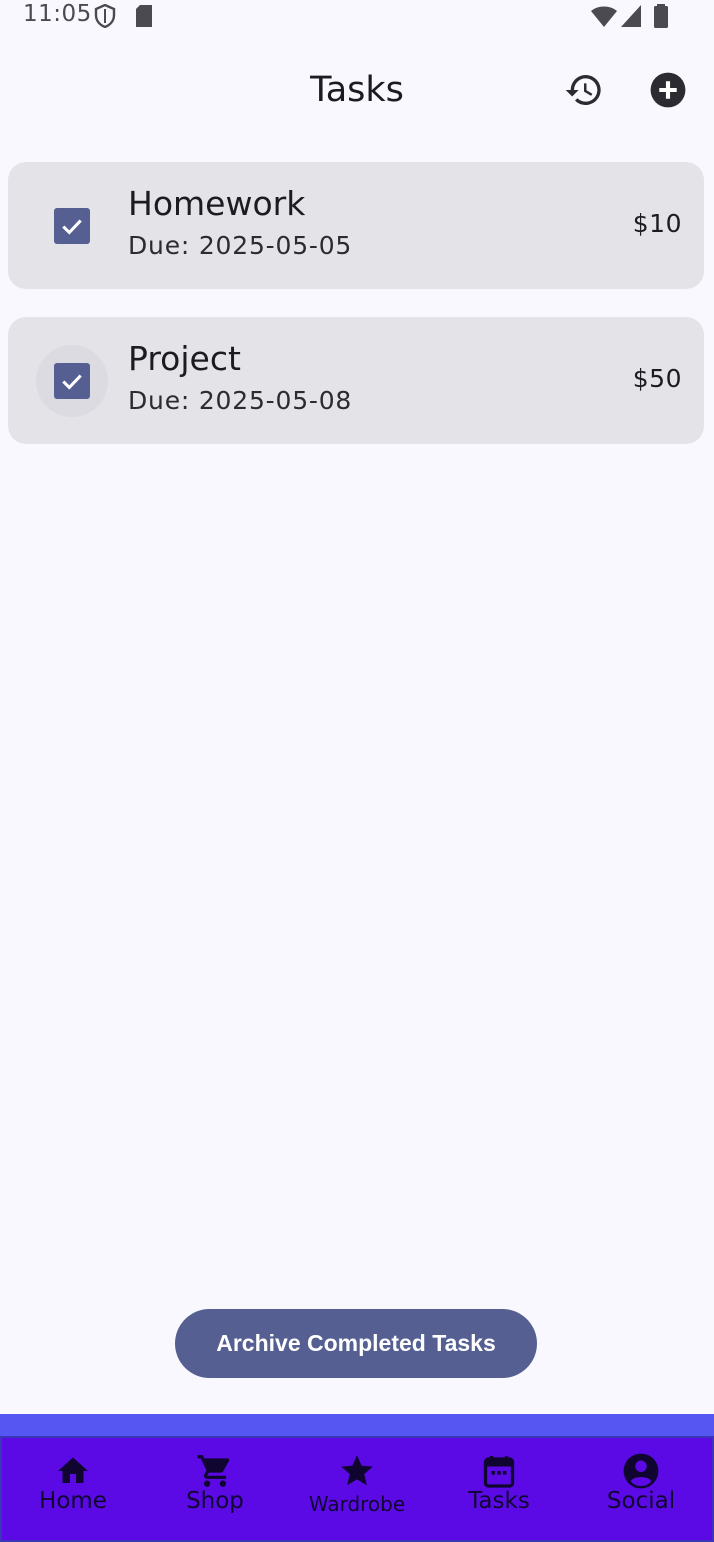  Describe the element at coordinates (240, 400) in the screenshot. I see `task-due-date: Due: 2025-05-08` at that location.